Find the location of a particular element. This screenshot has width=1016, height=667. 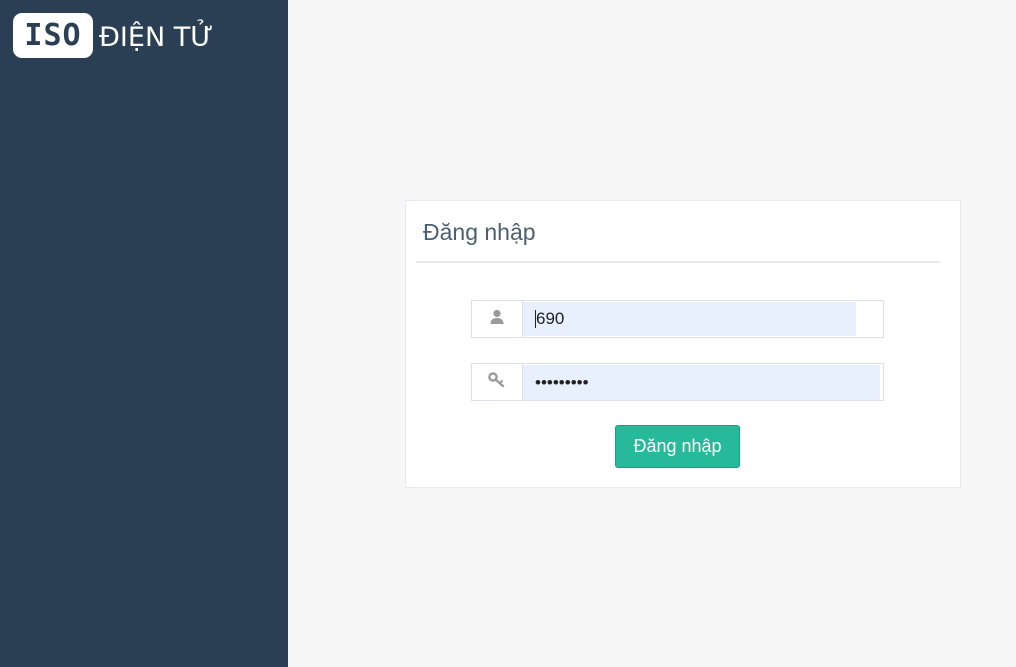

username-group: 690 is located at coordinates (677, 319).